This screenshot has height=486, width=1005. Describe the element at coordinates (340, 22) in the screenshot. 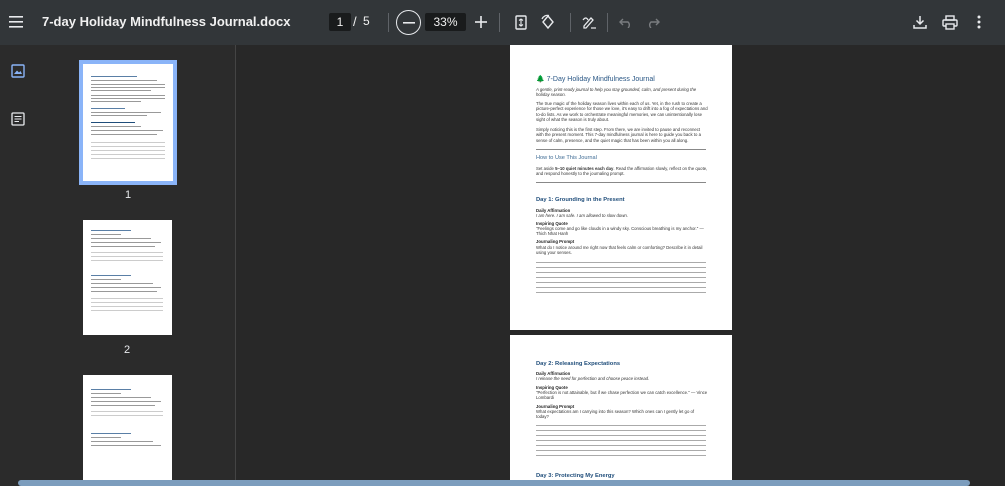

I see `page-number-input: 1` at that location.